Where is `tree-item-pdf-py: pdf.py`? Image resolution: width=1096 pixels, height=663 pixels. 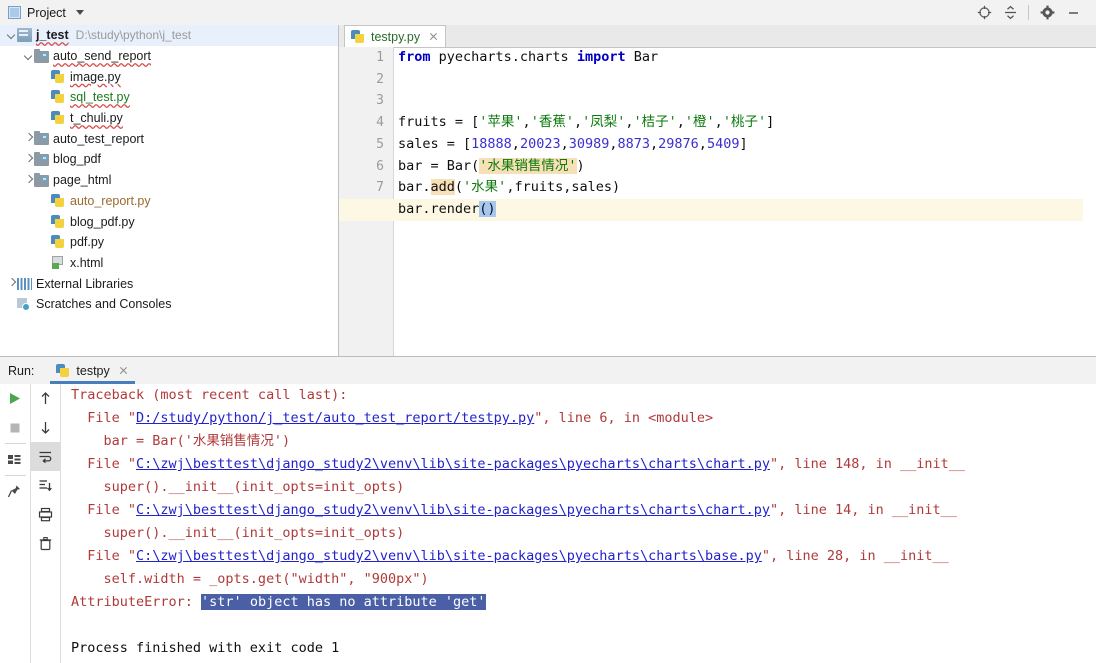
tree-item-pdf-py: pdf.py is located at coordinates (169, 242).